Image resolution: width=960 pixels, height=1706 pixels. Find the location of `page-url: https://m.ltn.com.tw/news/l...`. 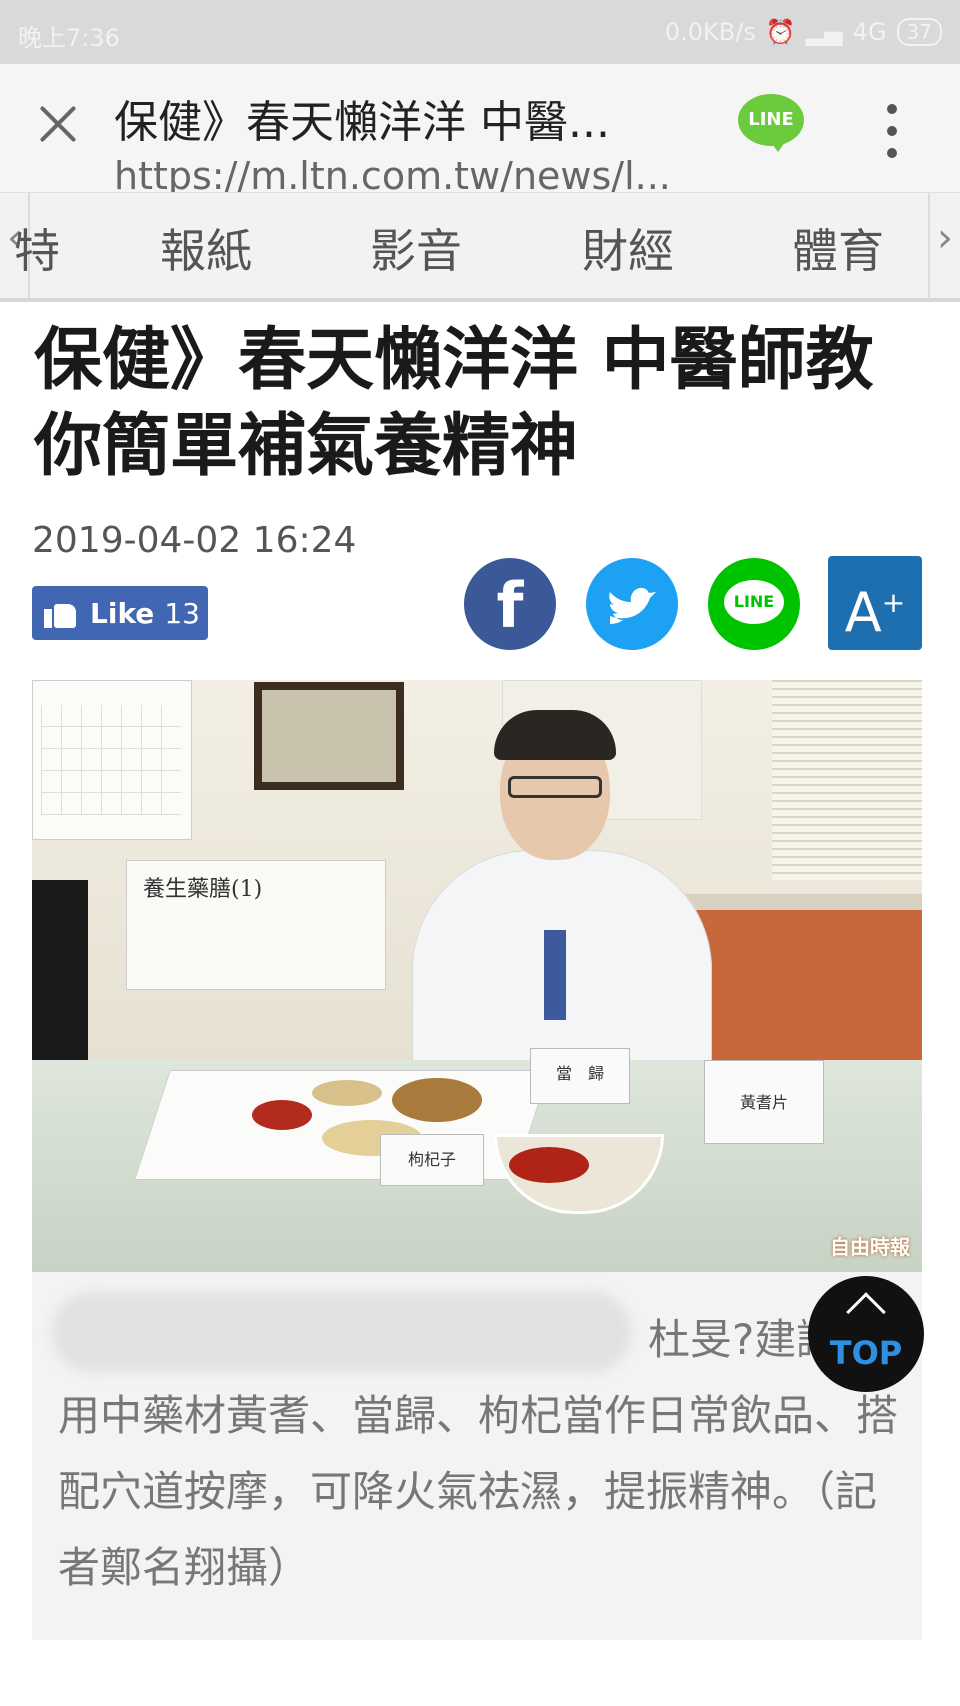

page-url: https://m.ltn.com.tw/news/l... is located at coordinates (404, 173).